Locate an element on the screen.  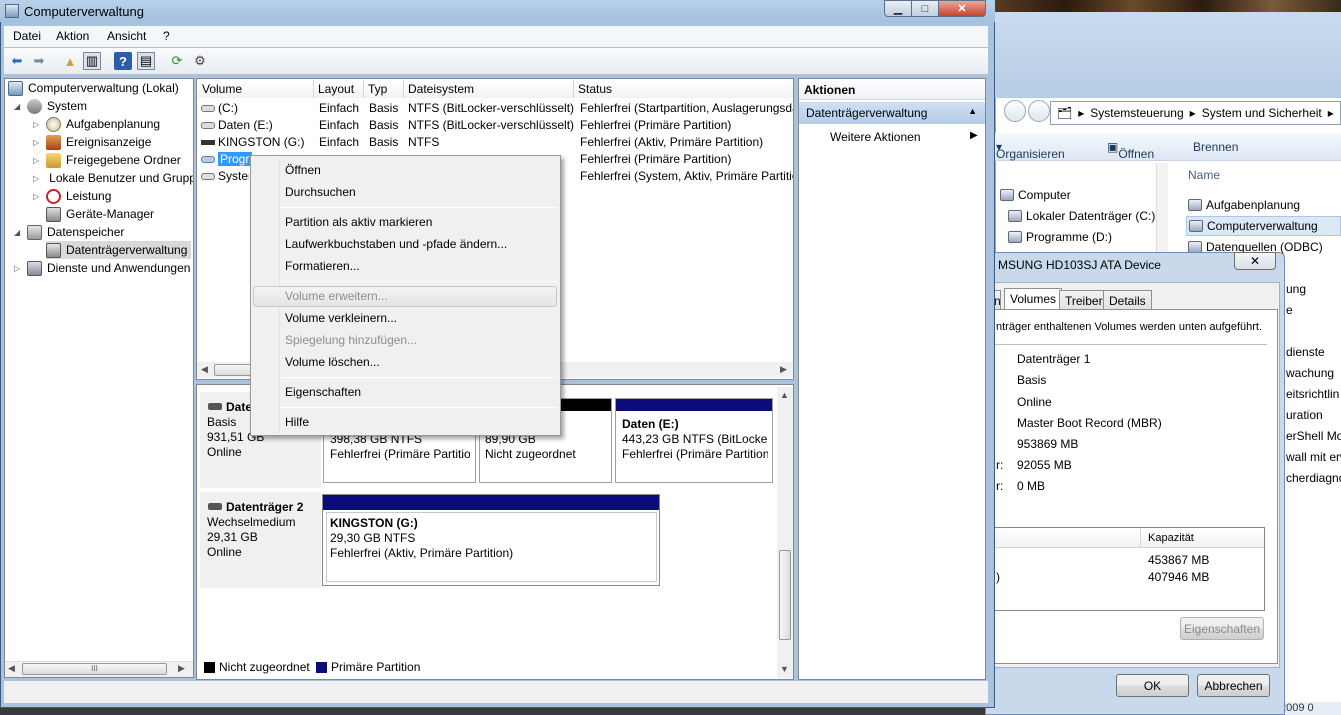
column-header-status: Status is located at coordinates (683, 89).